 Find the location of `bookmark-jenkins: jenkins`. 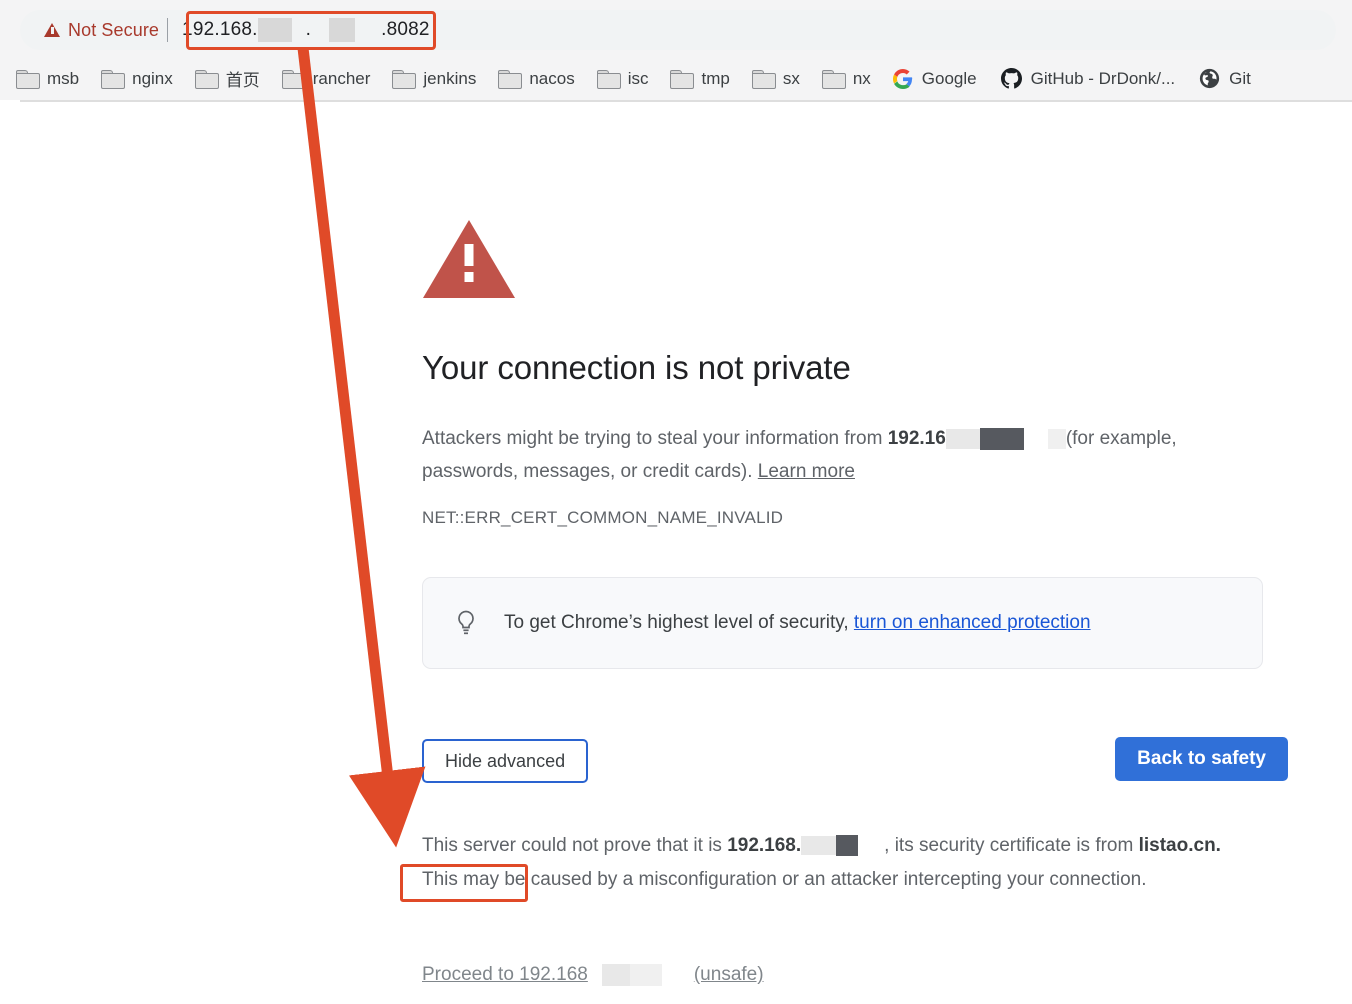

bookmark-jenkins: jenkins is located at coordinates (434, 79).